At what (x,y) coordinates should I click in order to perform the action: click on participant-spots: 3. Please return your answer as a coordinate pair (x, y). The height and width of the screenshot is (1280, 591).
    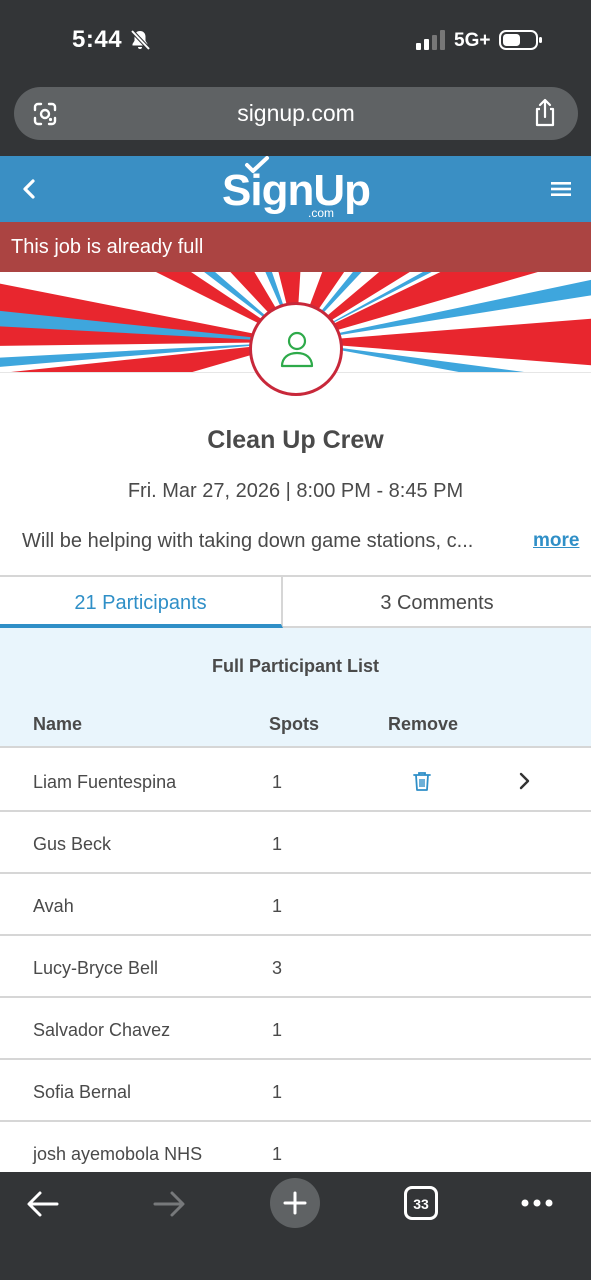
    Looking at the image, I should click on (277, 968).